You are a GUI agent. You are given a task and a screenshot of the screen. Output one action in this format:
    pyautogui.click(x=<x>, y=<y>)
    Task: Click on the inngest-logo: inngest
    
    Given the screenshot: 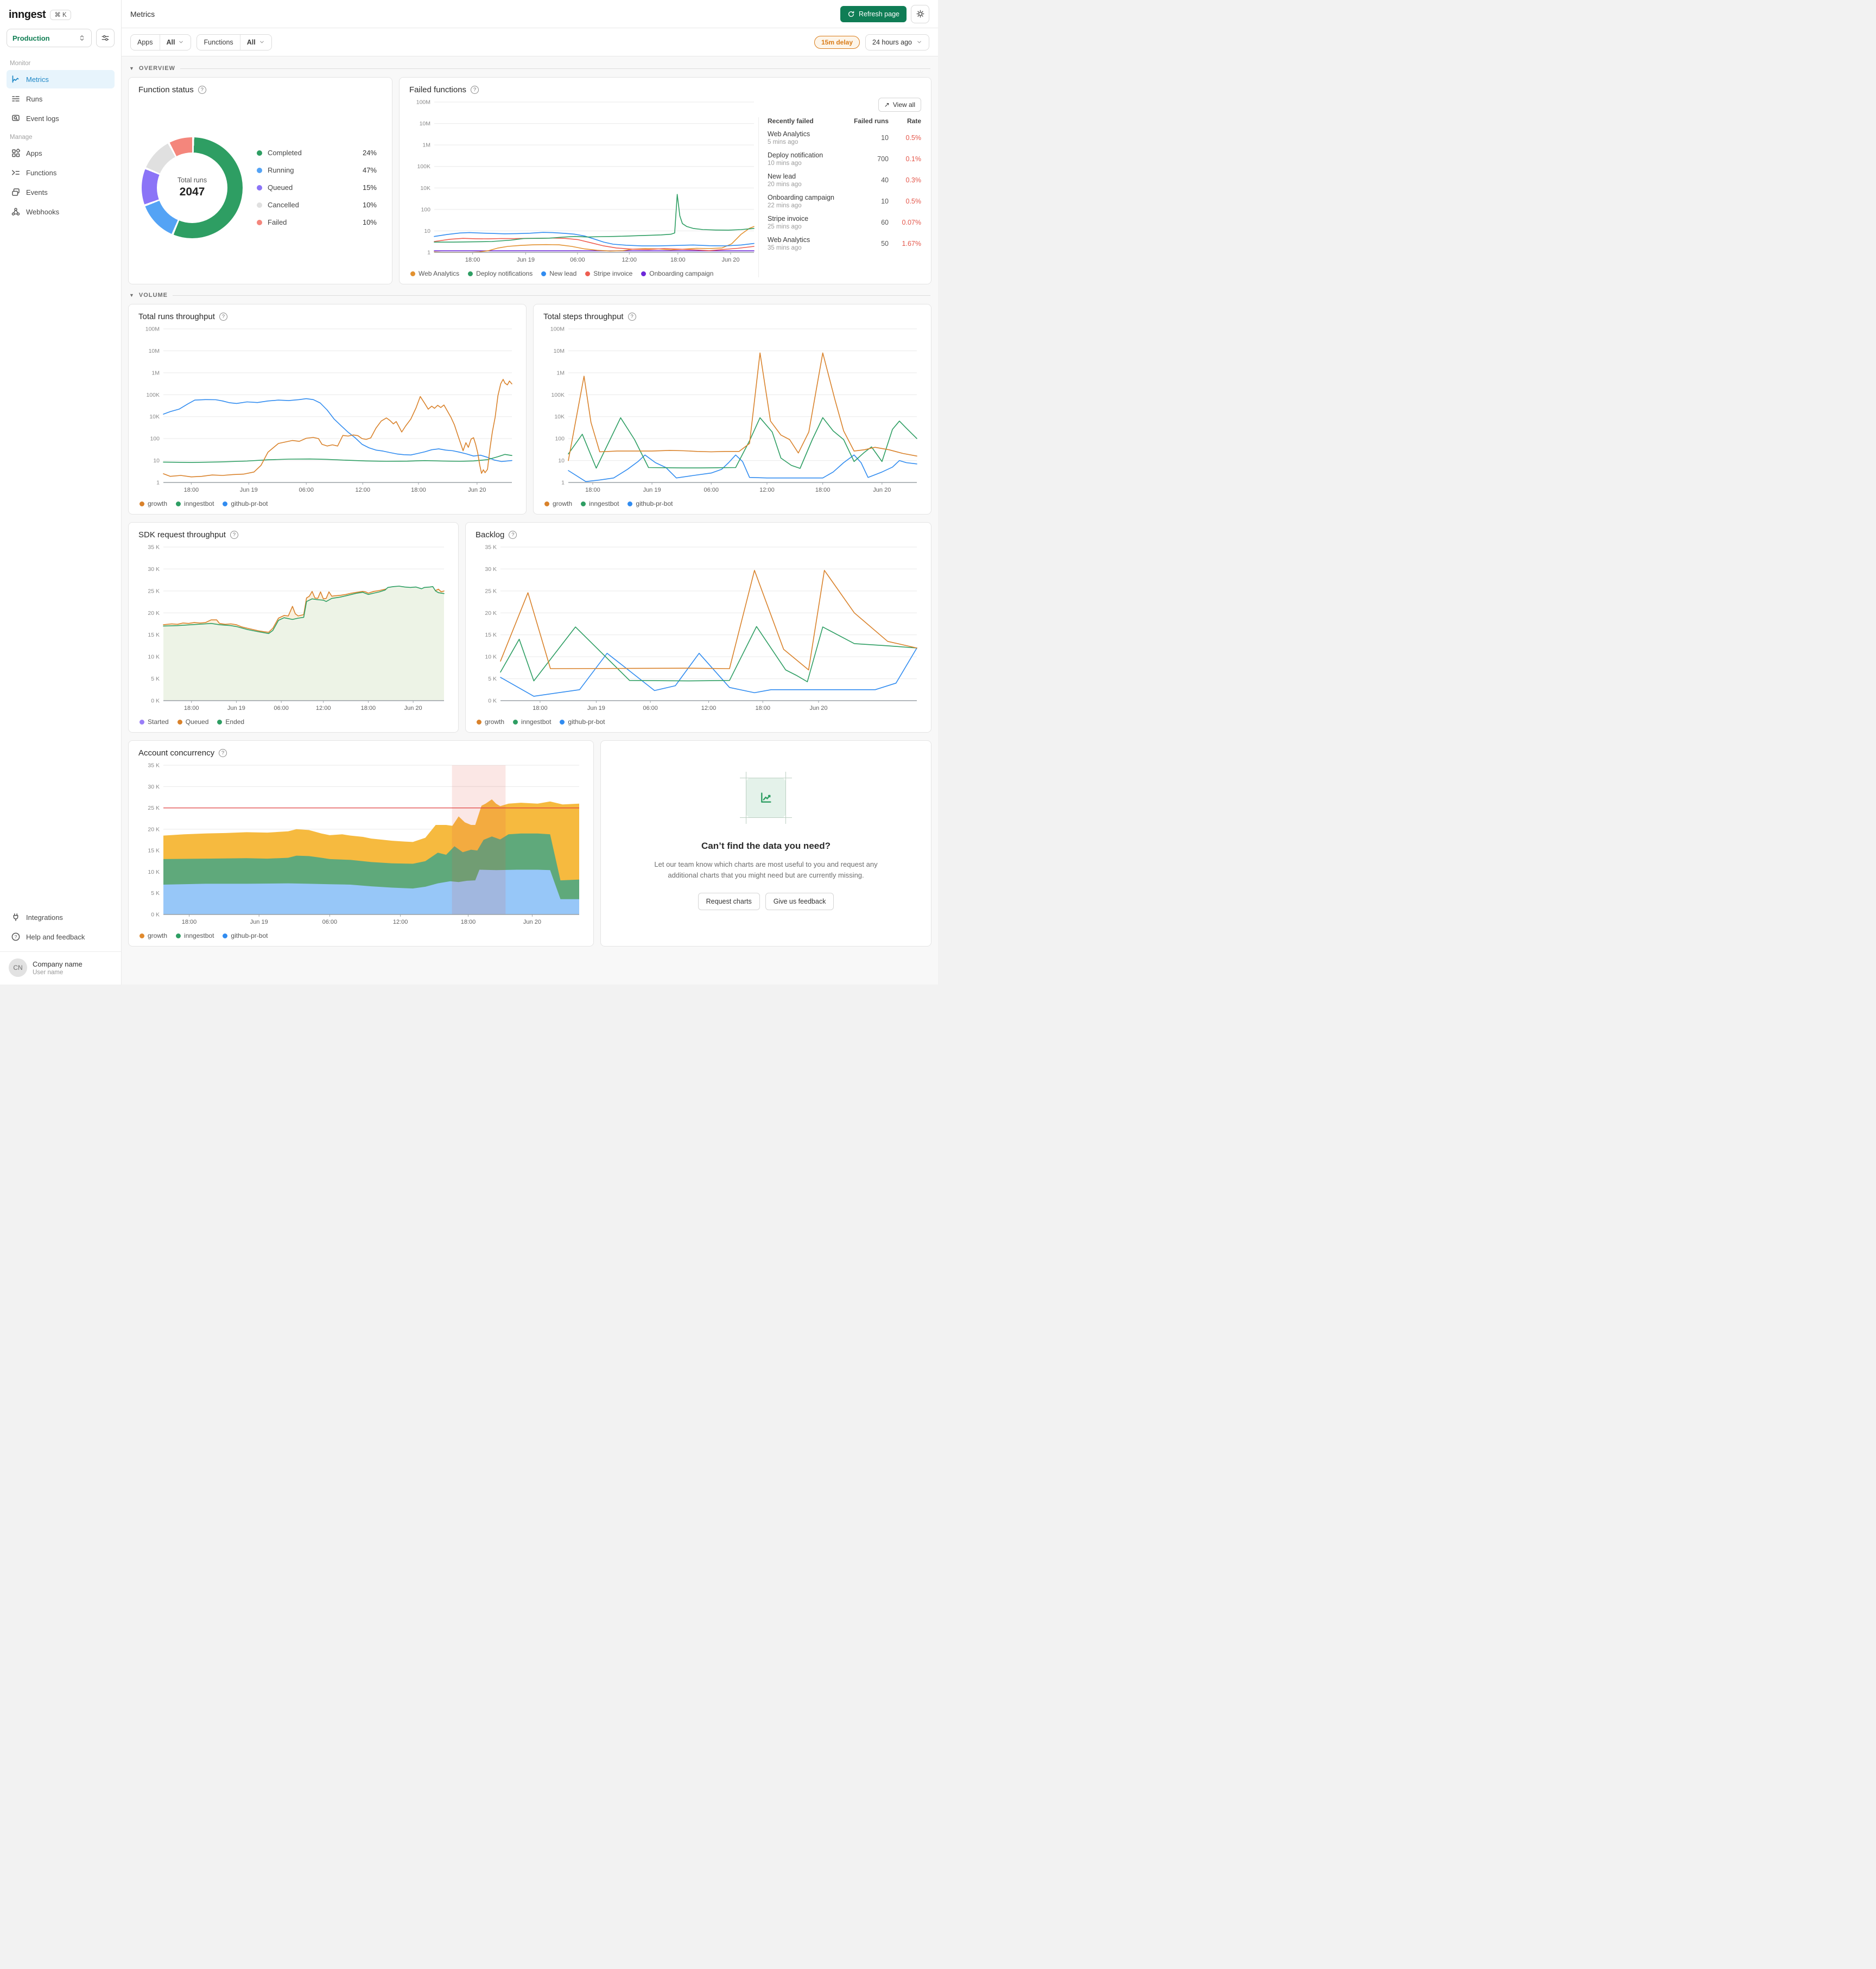 What is the action you would take?
    pyautogui.click(x=27, y=15)
    